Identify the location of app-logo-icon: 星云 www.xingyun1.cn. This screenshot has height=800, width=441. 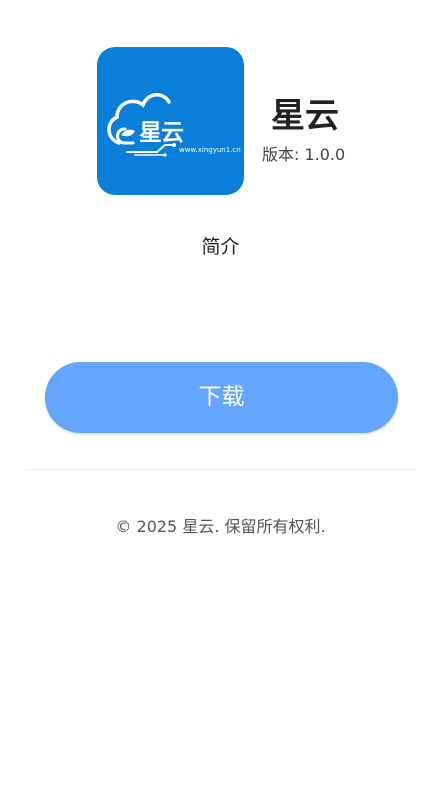
(170, 121).